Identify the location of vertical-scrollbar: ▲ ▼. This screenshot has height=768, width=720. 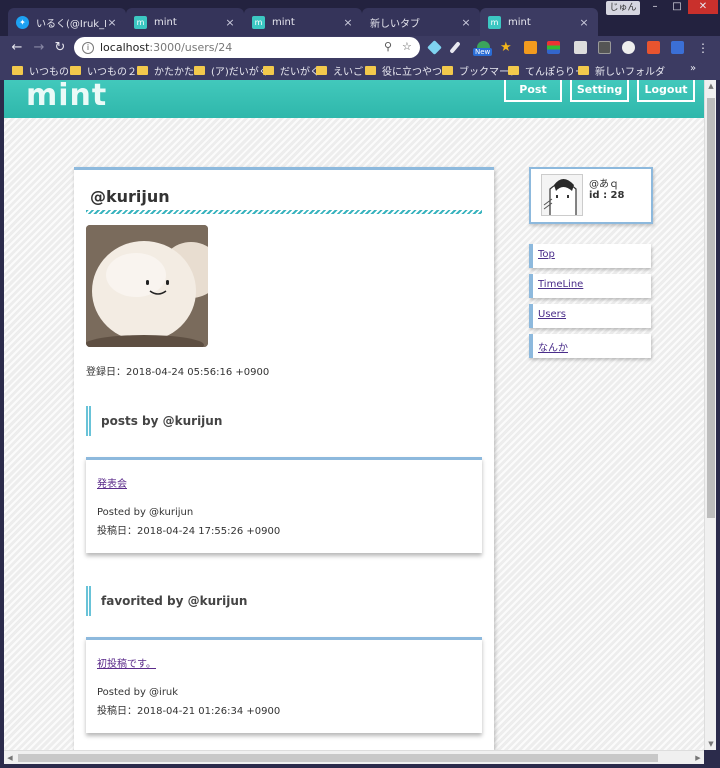
(710, 415).